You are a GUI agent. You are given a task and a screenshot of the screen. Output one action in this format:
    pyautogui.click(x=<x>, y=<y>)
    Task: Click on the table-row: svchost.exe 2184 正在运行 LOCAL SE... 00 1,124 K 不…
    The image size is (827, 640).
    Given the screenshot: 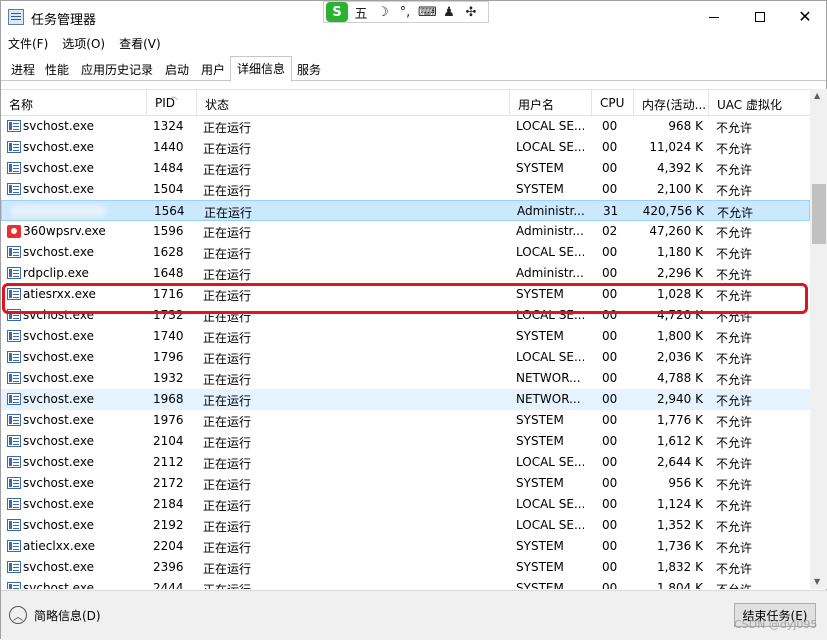 What is the action you would take?
    pyautogui.click(x=405, y=504)
    